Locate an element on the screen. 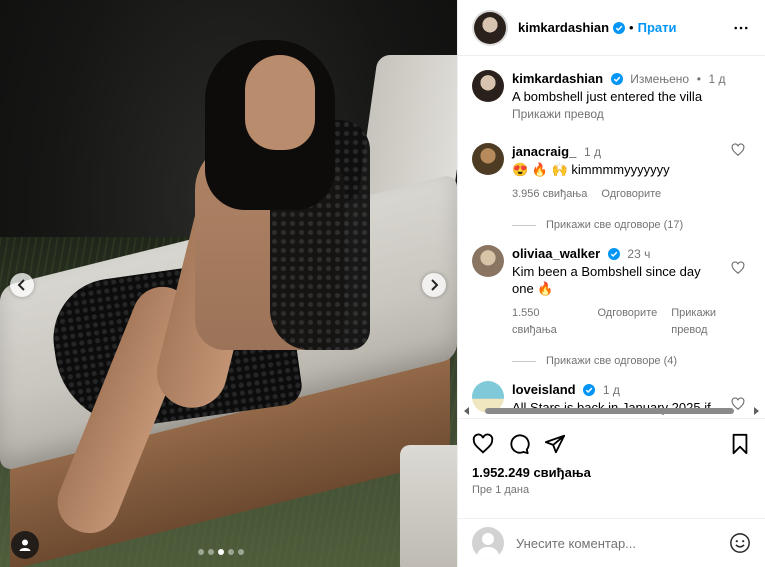  scroll-left-arrow-icon is located at coordinates (466, 411).